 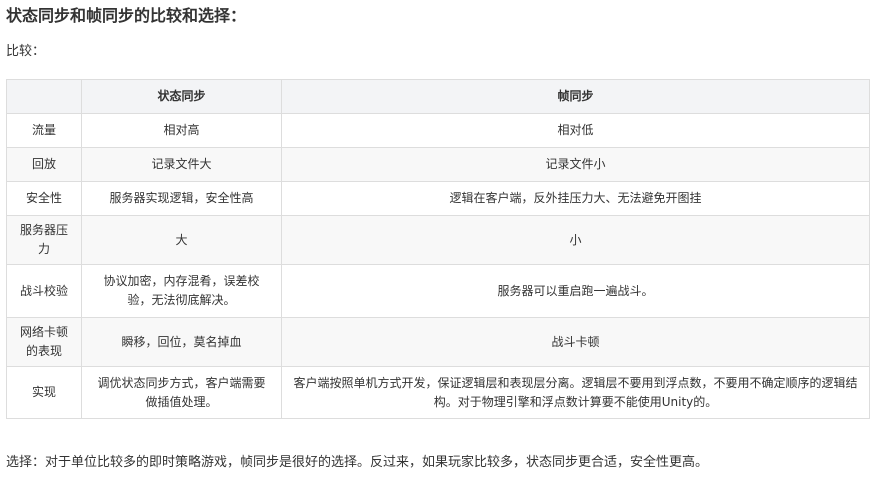 I want to click on frame-sync-cell: 逻辑在客户端，反外挂压力大、无法避免开图挂, so click(x=575, y=198).